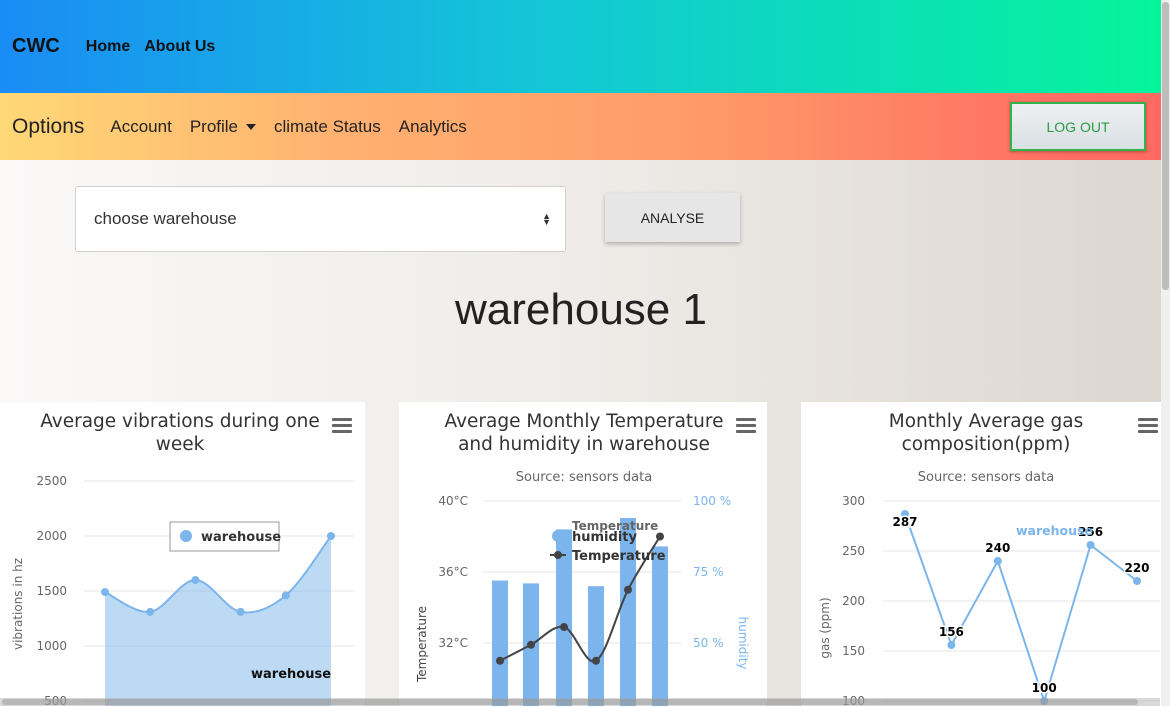 This screenshot has height=706, width=1170. What do you see at coordinates (825, 627) in the screenshot?
I see `y-axis-title: gas (ppm)` at bounding box center [825, 627].